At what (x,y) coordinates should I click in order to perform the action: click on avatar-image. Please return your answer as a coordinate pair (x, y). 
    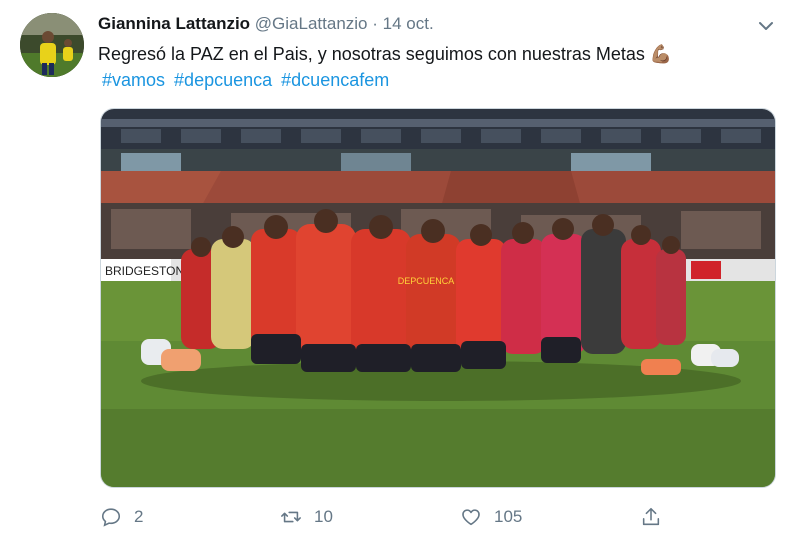
    Looking at the image, I should click on (52, 45).